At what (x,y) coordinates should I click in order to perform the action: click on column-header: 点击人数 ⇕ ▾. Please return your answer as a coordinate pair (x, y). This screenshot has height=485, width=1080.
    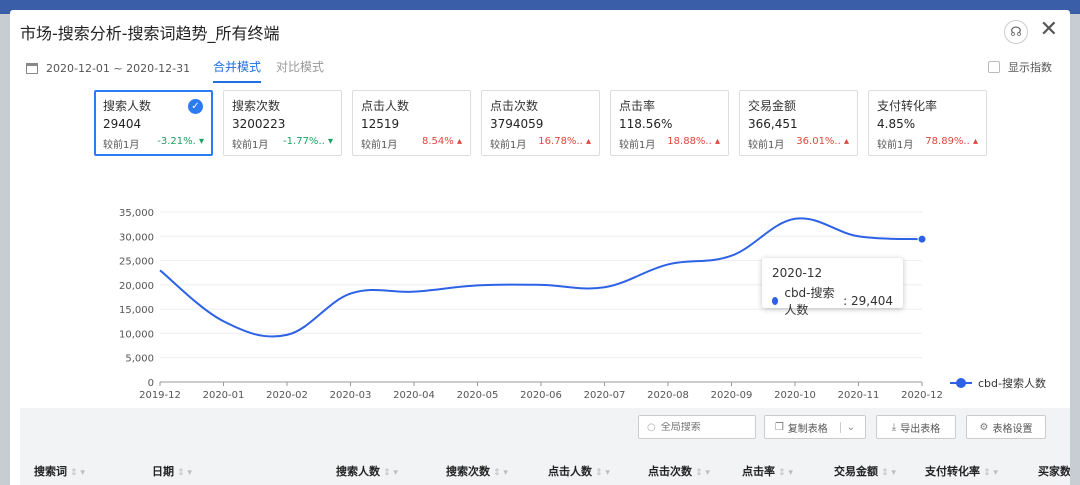
    Looking at the image, I should click on (579, 471).